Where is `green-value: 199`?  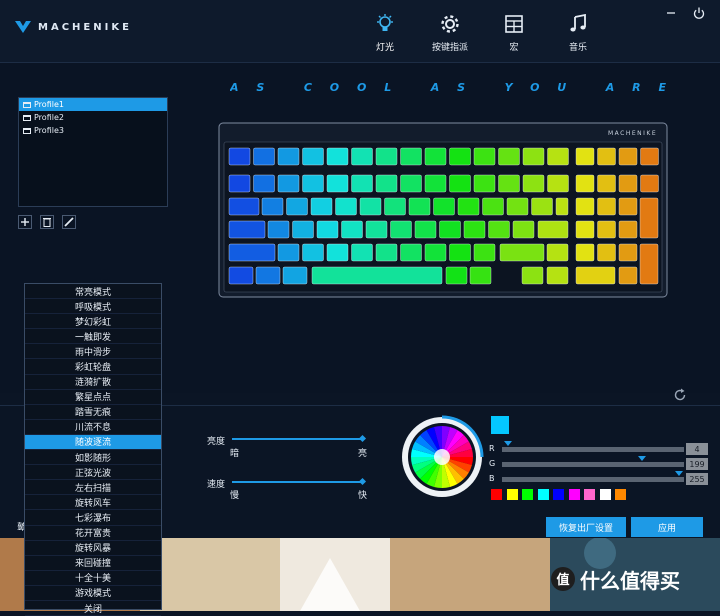 green-value: 199 is located at coordinates (697, 464).